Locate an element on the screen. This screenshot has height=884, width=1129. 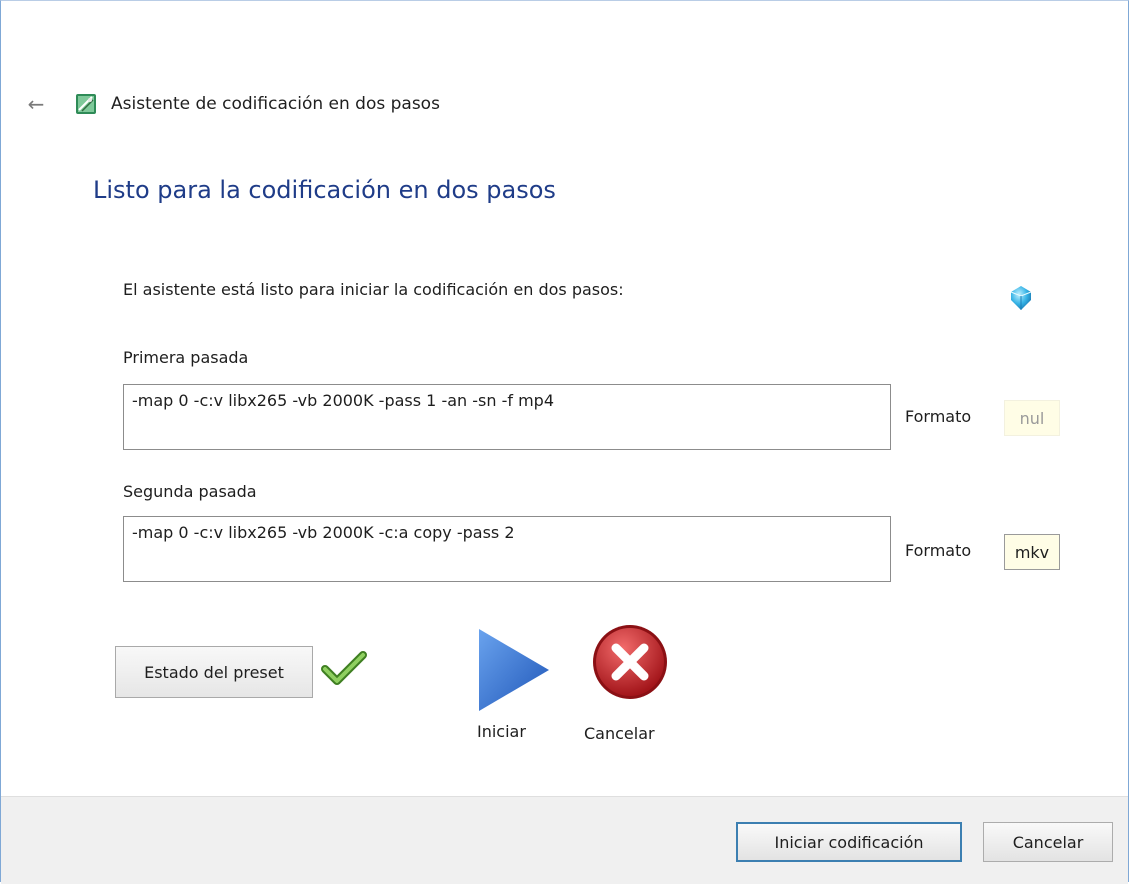
second-pass-format-field: mkv is located at coordinates (1032, 552).